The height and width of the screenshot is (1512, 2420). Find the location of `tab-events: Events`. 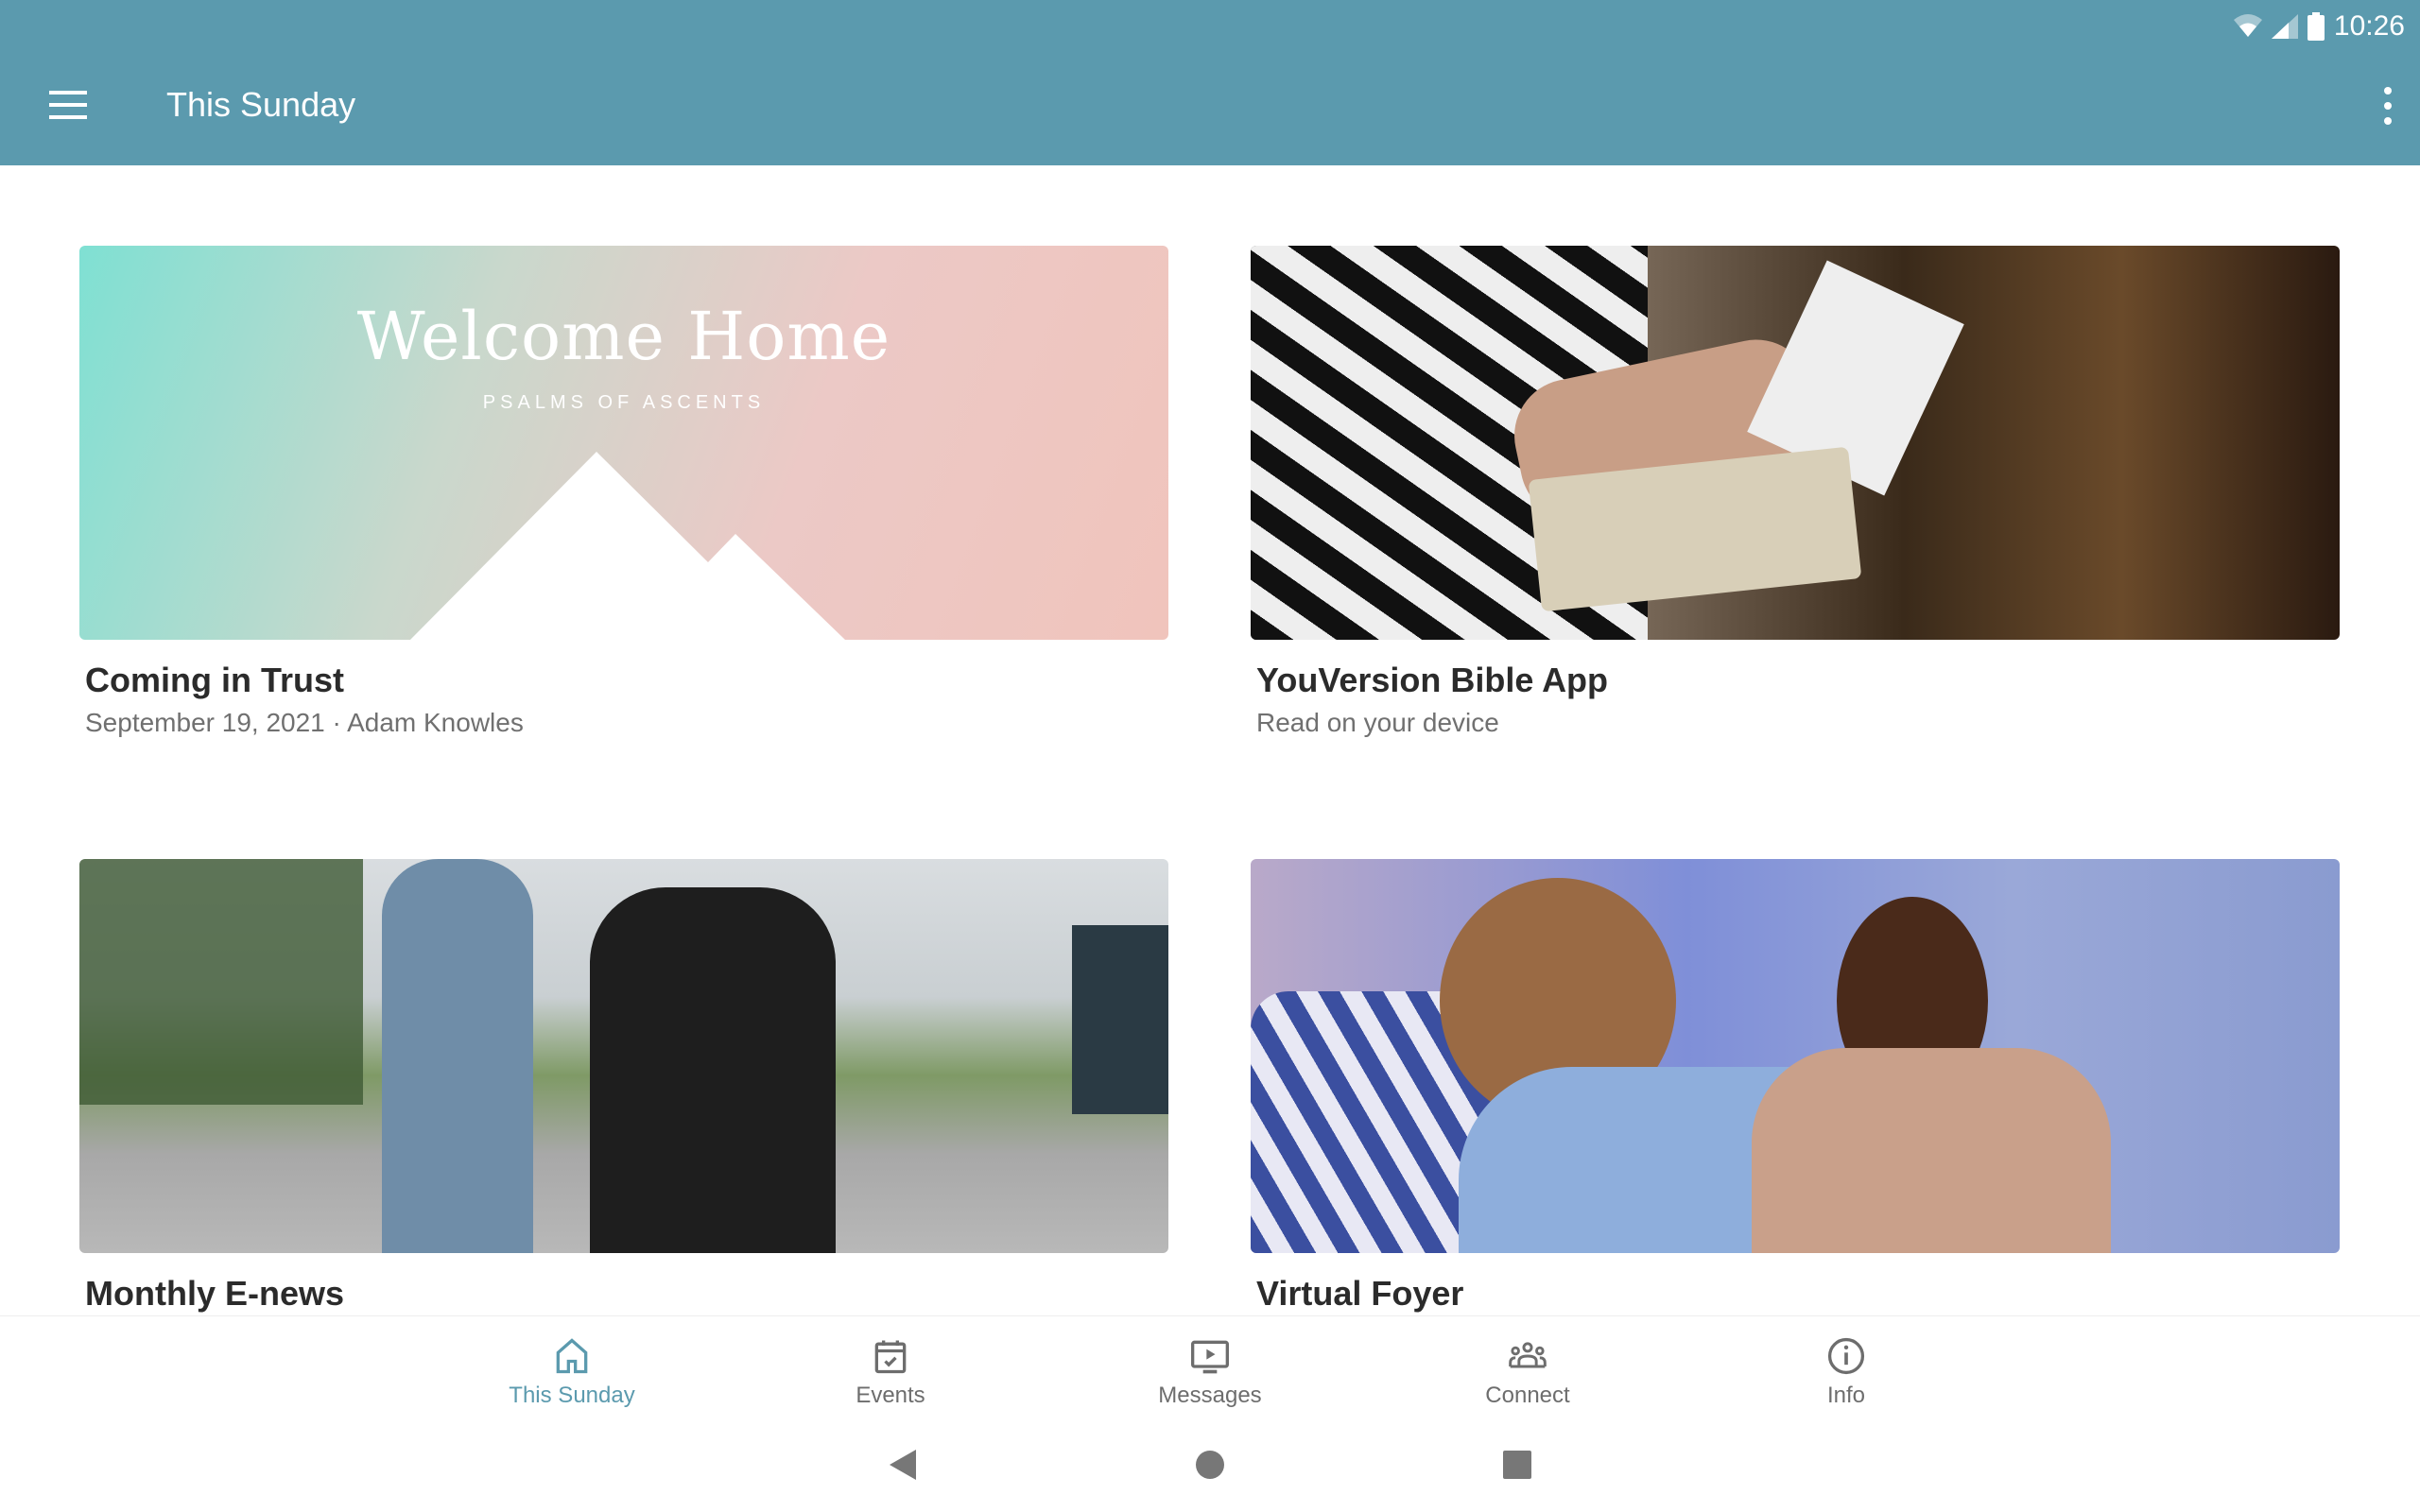

tab-events: Events is located at coordinates (890, 1372).